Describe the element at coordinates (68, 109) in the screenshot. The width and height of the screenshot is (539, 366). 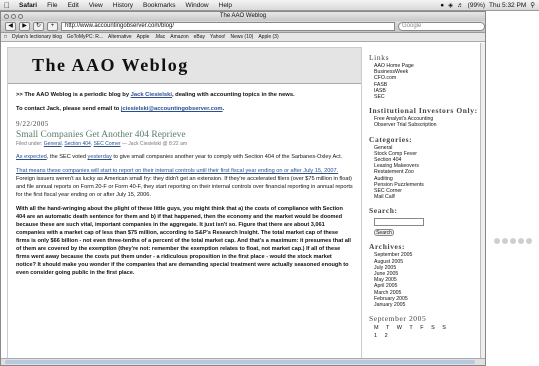
I see `contact-text: To contact Jack, please send email to` at that location.